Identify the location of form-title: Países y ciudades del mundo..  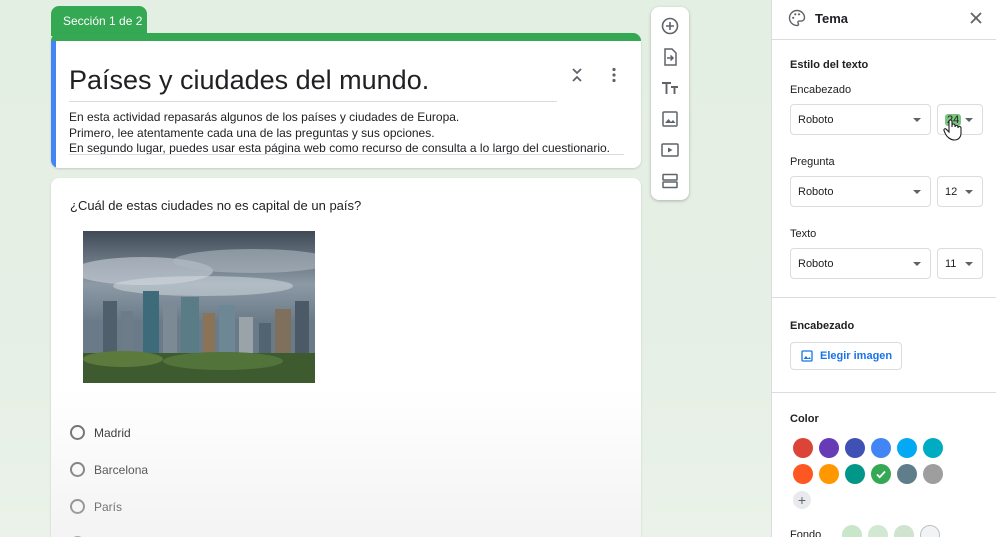
(249, 80).